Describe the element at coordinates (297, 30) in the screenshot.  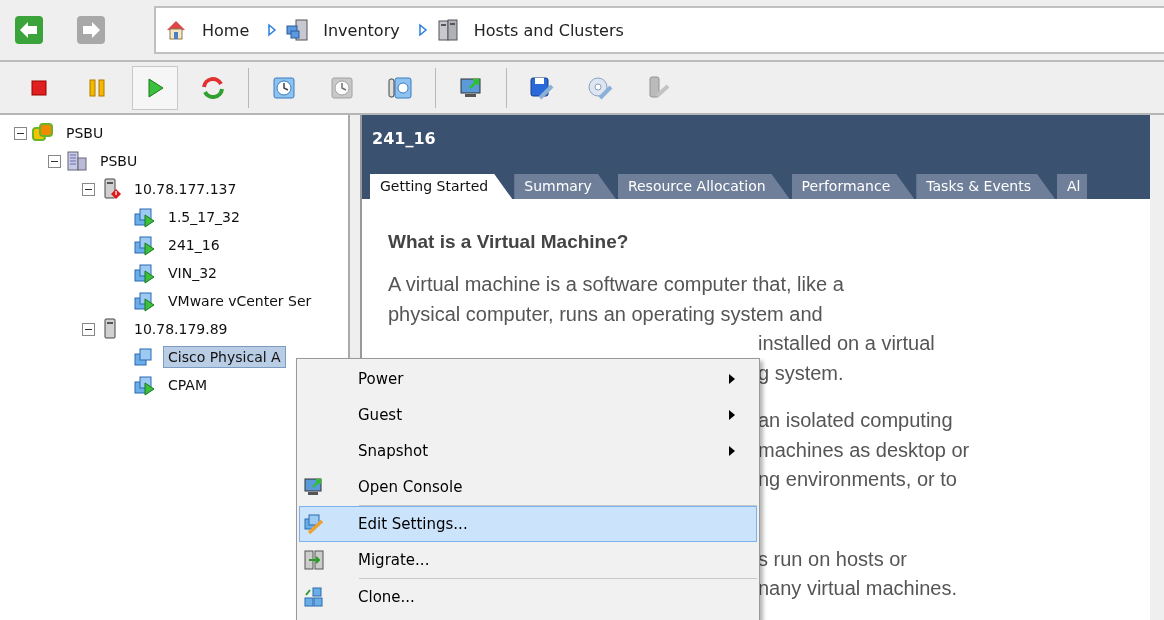
I see `computers-icon` at that location.